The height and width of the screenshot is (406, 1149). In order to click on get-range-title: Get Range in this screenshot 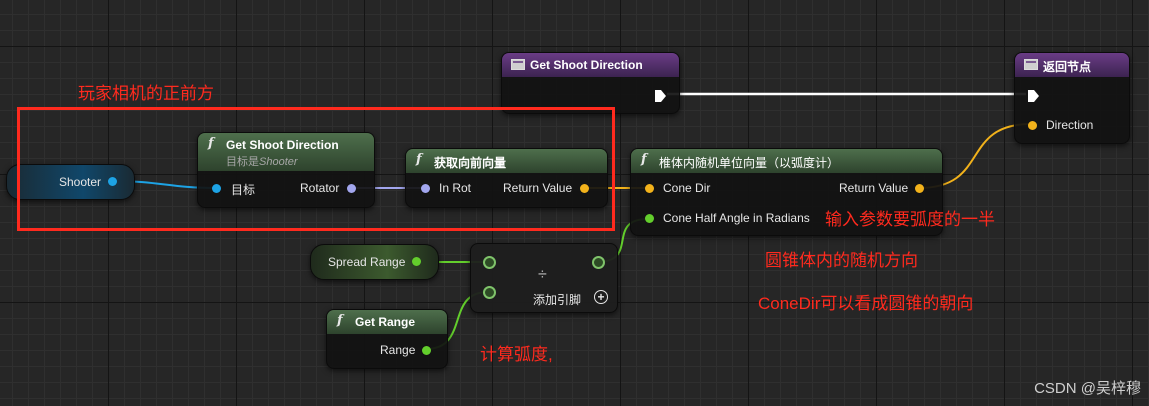, I will do `click(385, 322)`.